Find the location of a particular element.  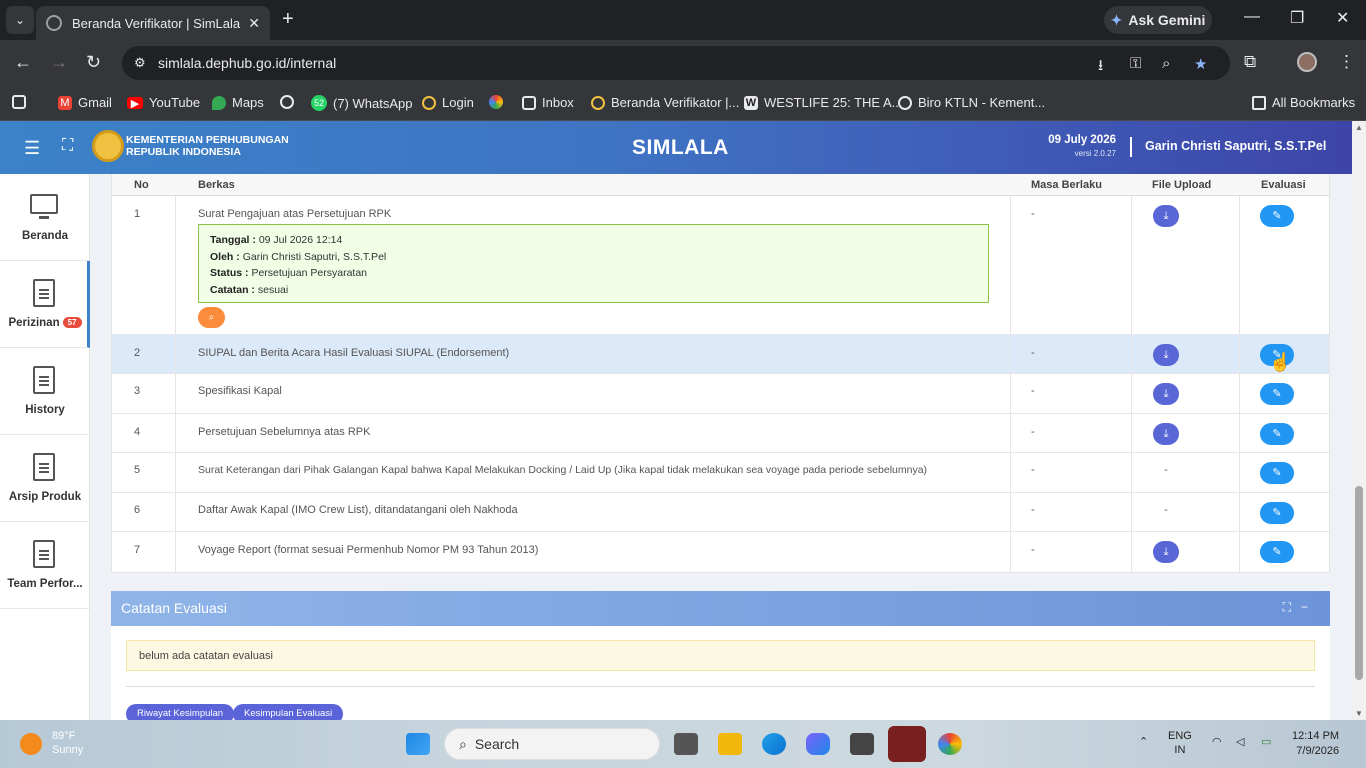

wifi-icon: ◠ is located at coordinates (1217, 742).